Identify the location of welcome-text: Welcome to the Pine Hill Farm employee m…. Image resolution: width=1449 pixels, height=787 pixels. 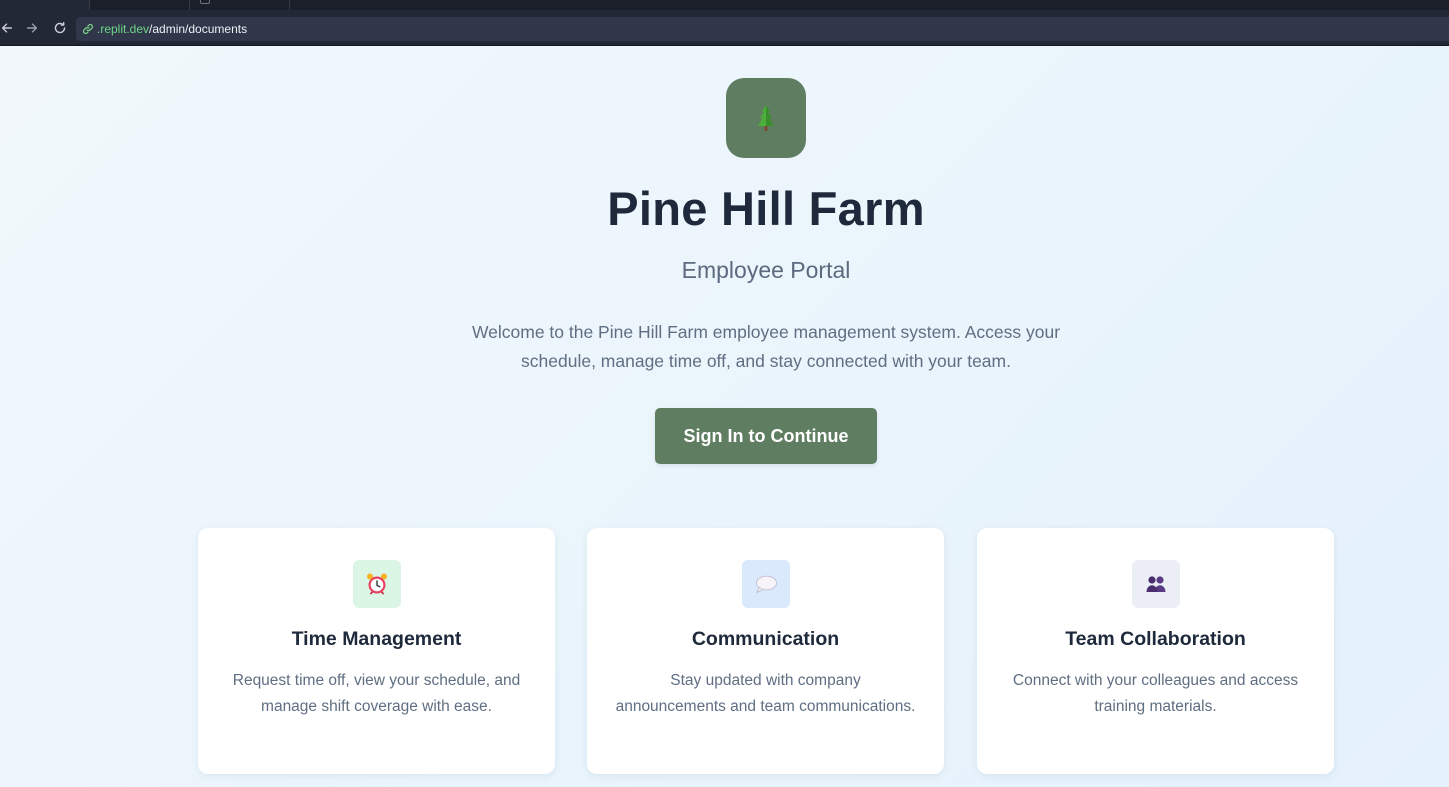
(766, 346).